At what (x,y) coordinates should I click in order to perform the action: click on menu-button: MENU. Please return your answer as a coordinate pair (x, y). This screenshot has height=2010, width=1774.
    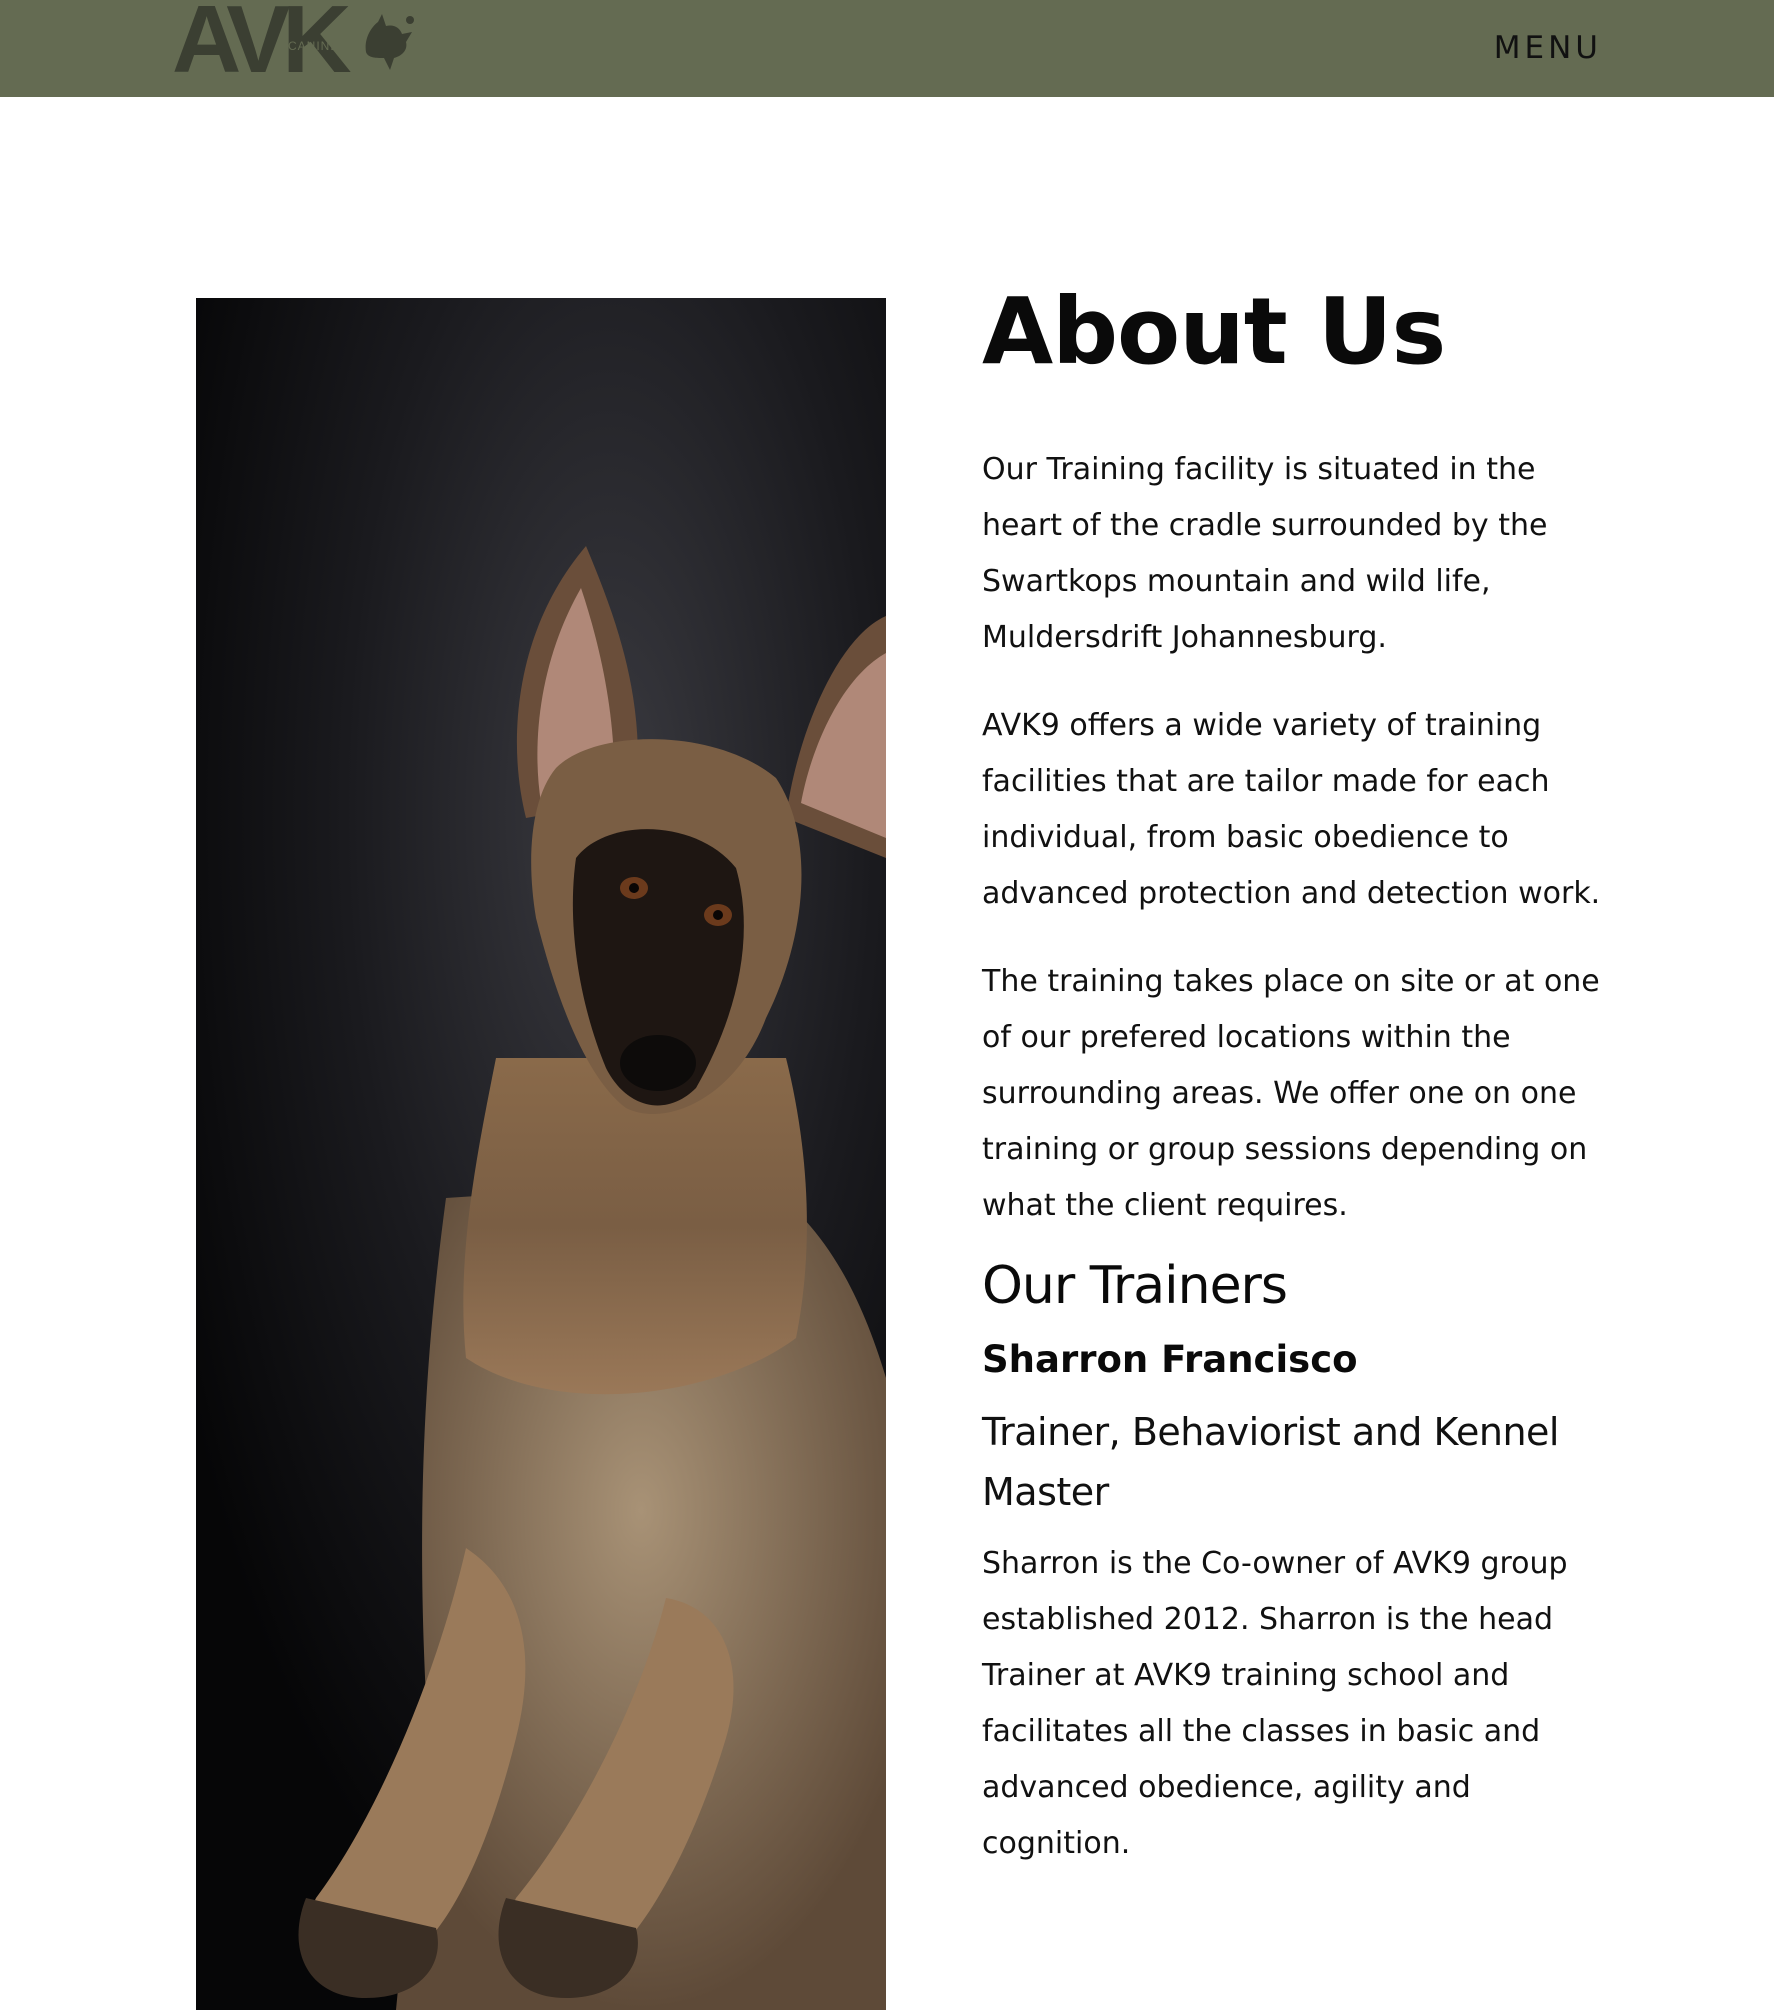
    Looking at the image, I should click on (1548, 48).